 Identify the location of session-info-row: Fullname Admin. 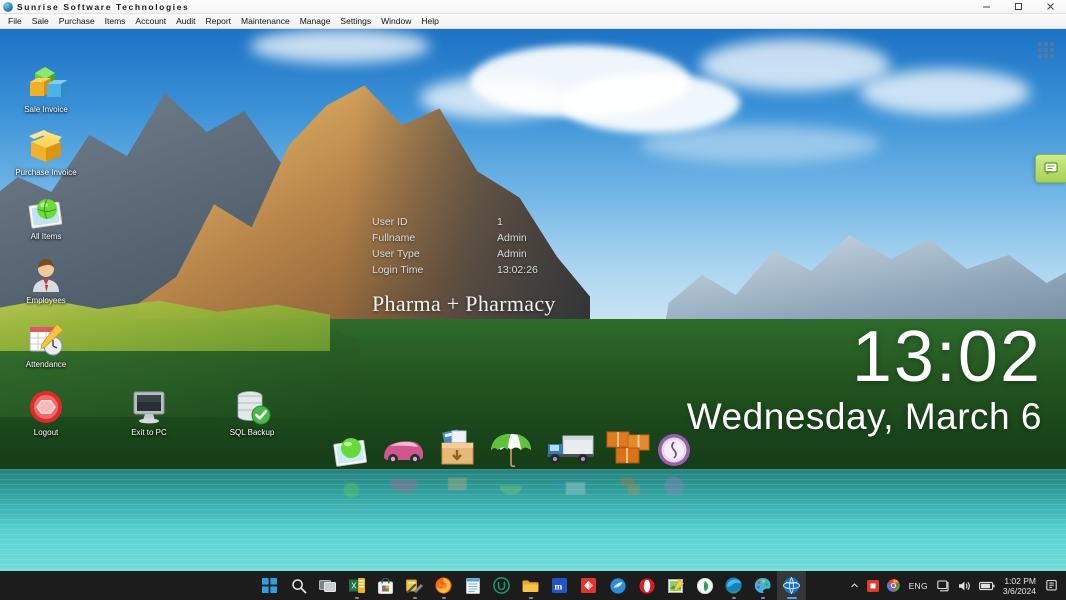
(487, 238).